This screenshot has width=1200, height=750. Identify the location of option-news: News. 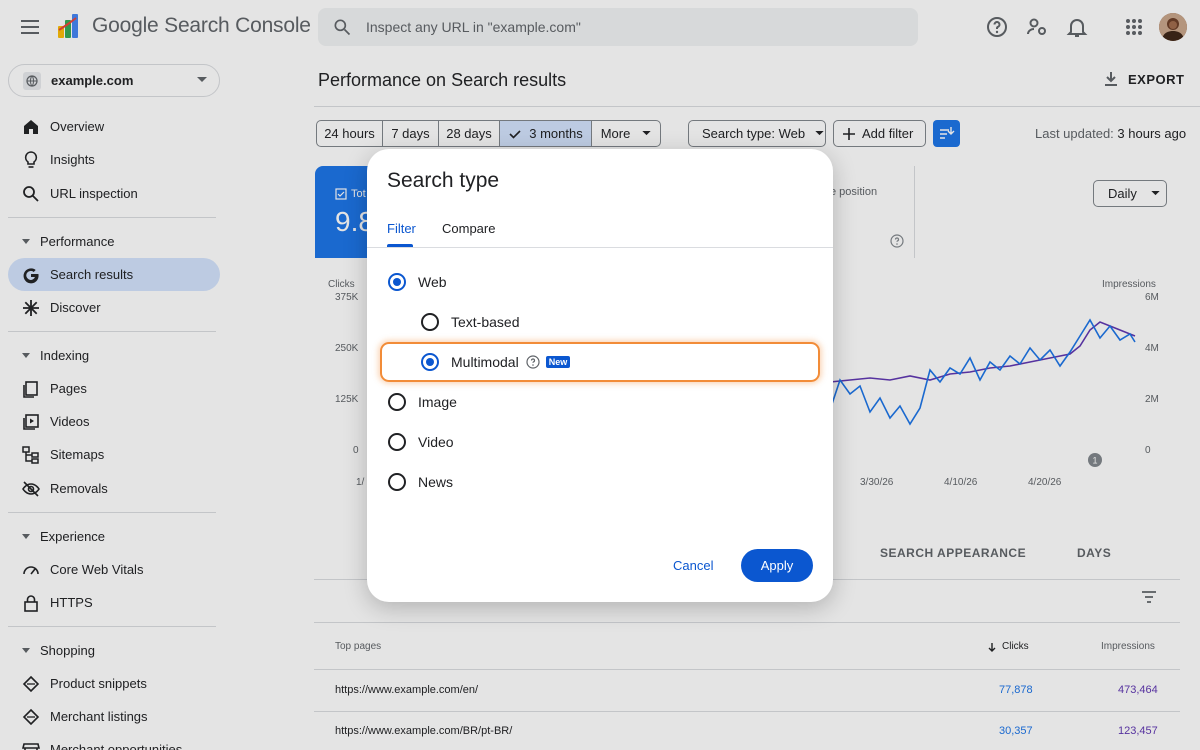
(420, 482).